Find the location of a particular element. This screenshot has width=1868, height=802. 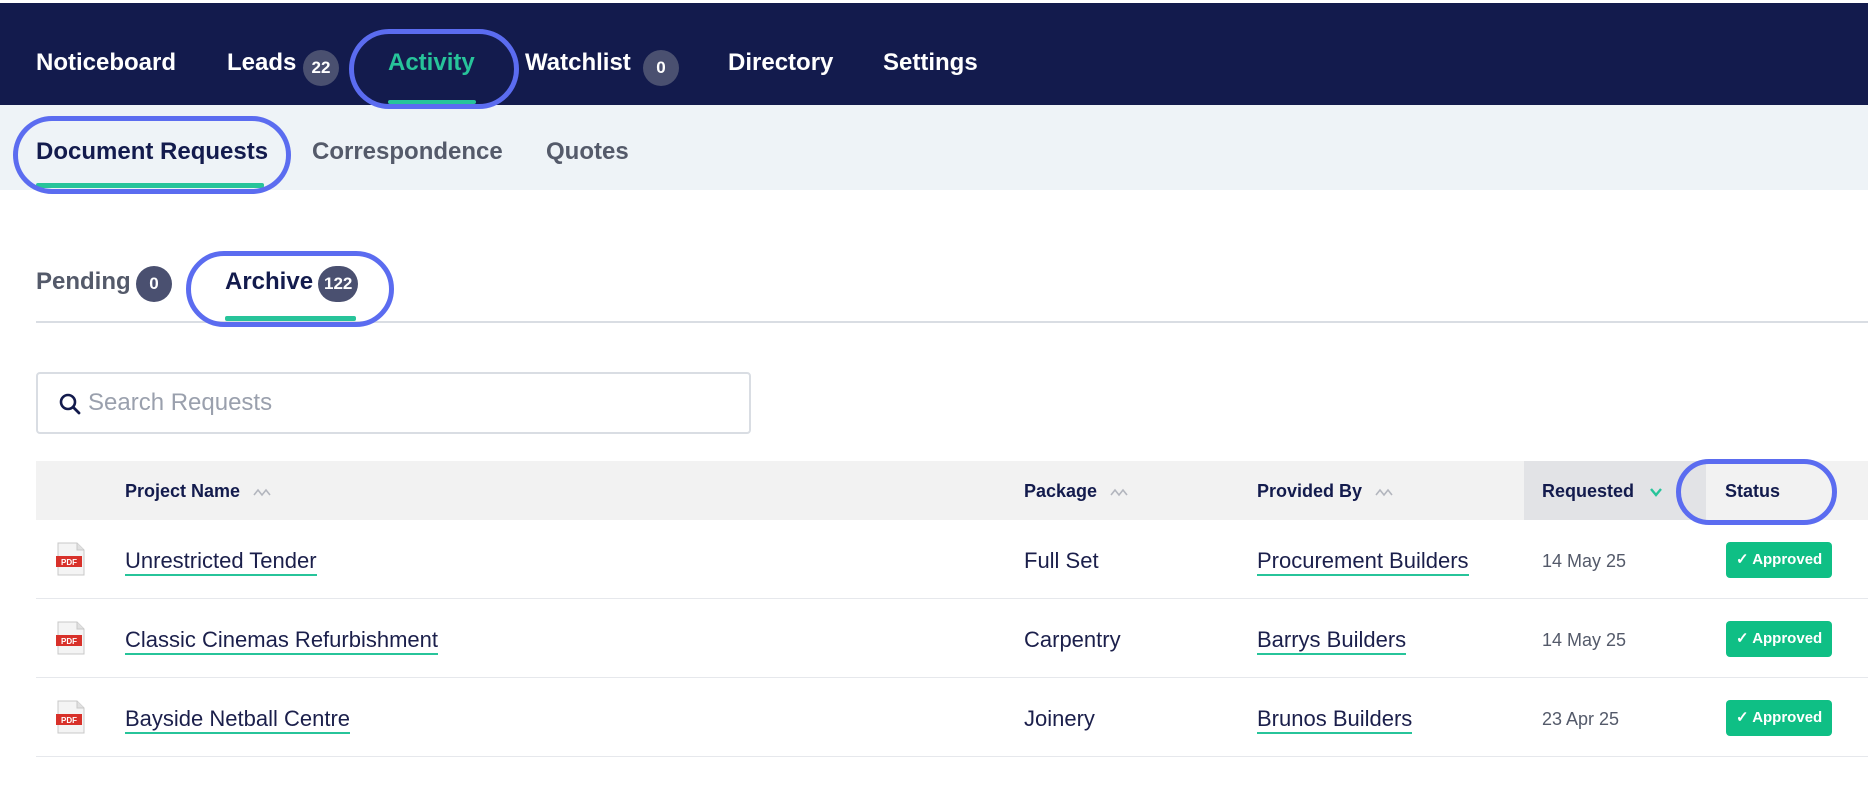

search-icon is located at coordinates (70, 404).